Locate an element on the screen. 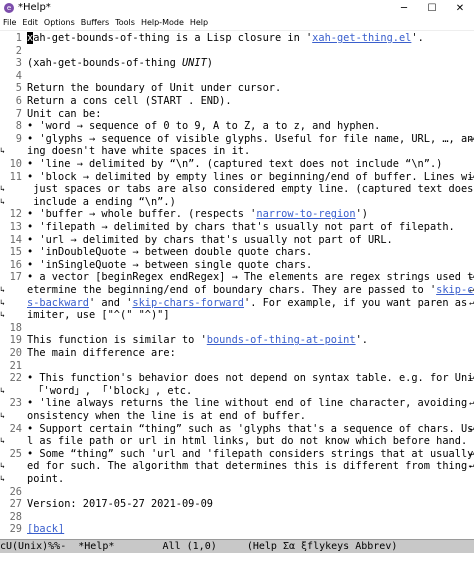  buffer-line: 7 Unit can be: is located at coordinates (237, 114).